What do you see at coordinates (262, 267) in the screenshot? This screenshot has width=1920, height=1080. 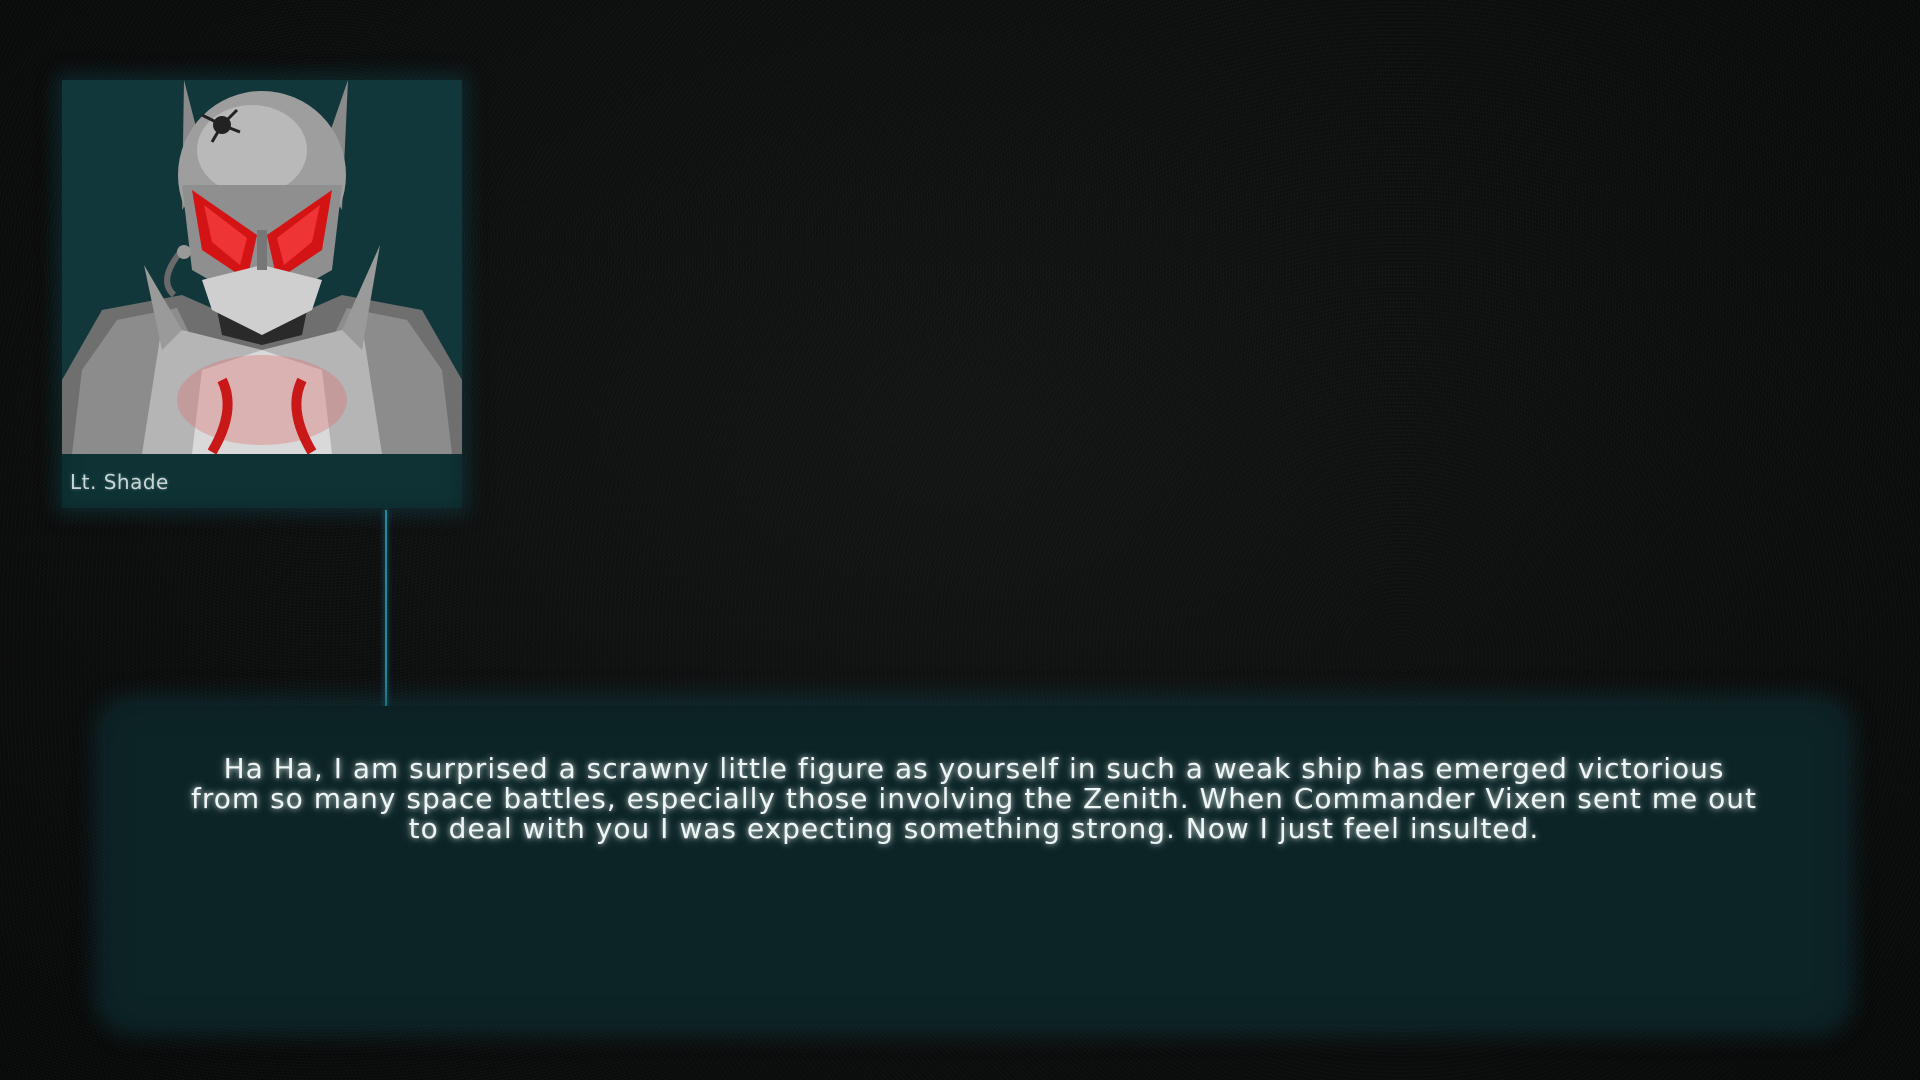 I see `armored-helmet-portrait-icon` at bounding box center [262, 267].